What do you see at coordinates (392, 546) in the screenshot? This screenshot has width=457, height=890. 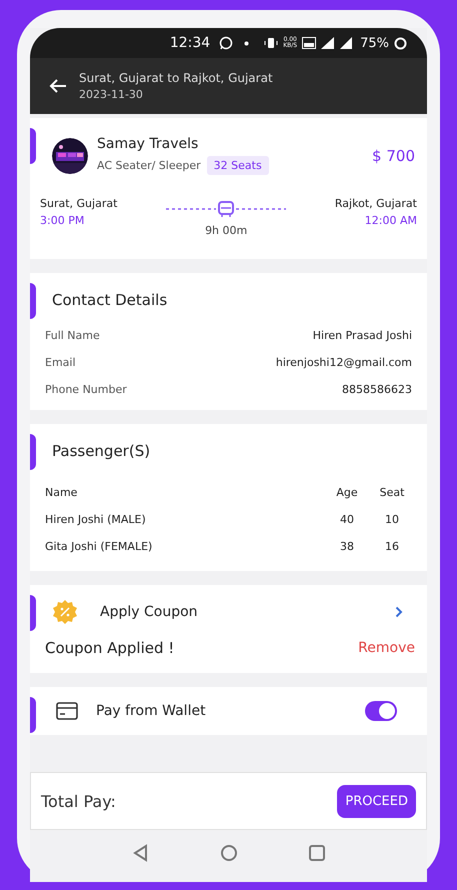 I see `table-cell-text: 16` at bounding box center [392, 546].